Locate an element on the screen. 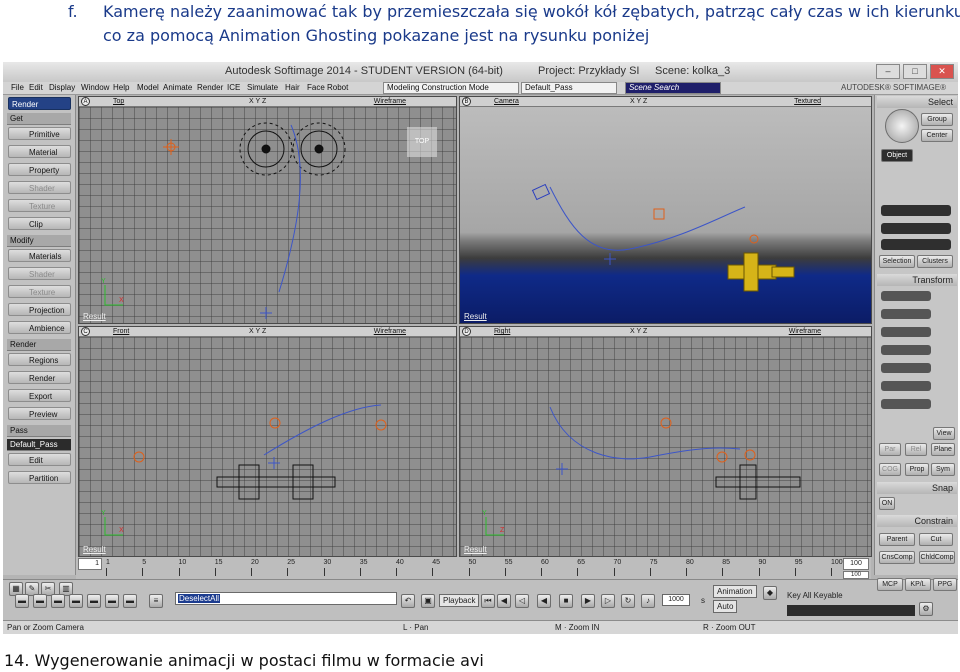 The image size is (960, 672). left-toolbar-item-2: Material is located at coordinates (39, 151).